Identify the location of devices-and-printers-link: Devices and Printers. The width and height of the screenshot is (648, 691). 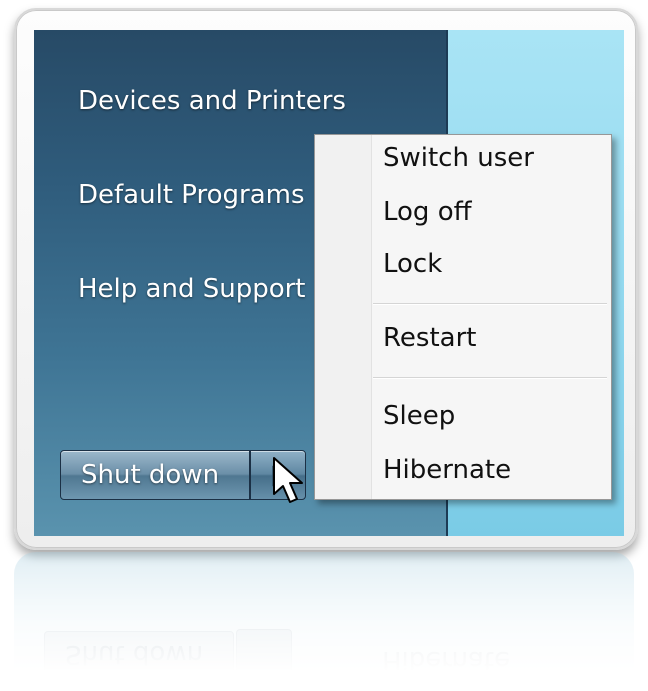
(212, 101).